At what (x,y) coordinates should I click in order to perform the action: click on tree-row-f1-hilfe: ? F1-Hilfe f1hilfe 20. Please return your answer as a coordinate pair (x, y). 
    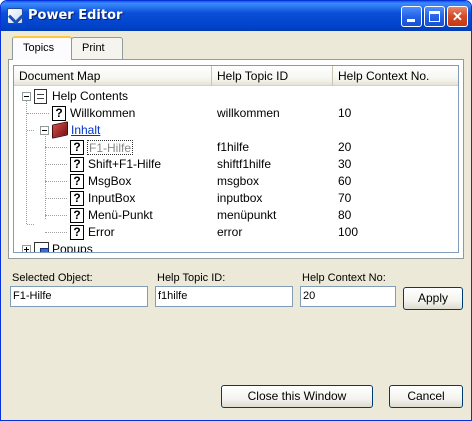
    Looking at the image, I should click on (236, 147).